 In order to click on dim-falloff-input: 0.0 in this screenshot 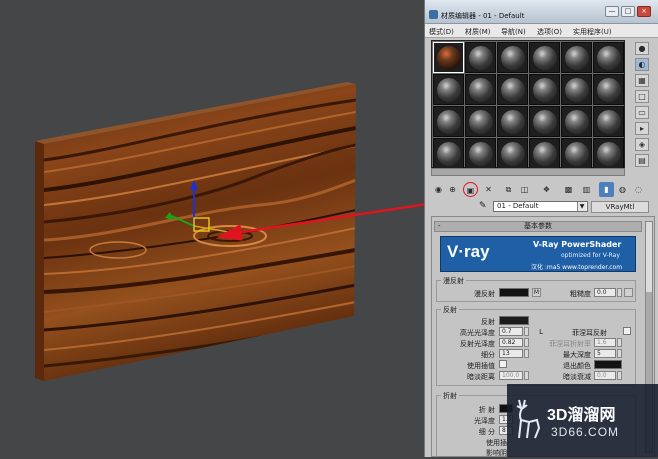, I will do `click(605, 375)`.